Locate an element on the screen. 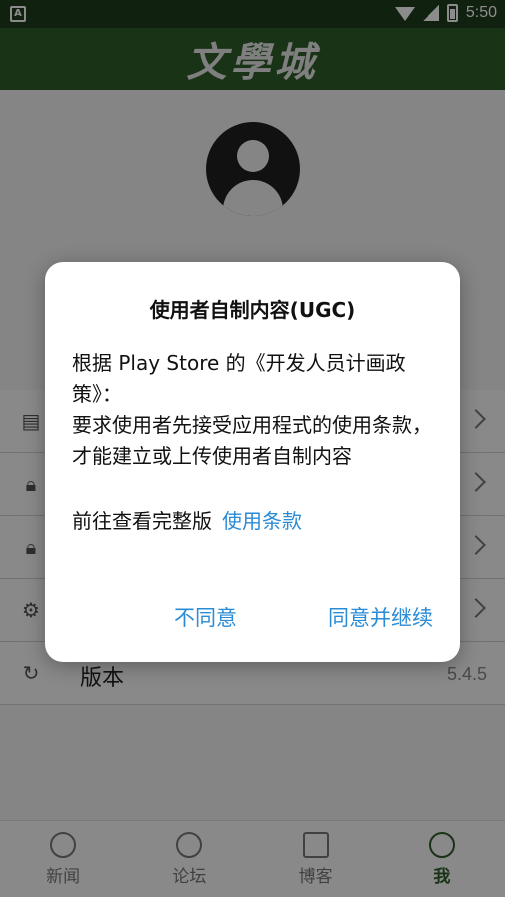  dialog-actions: 不同意 同意并继续 is located at coordinates (252, 619).